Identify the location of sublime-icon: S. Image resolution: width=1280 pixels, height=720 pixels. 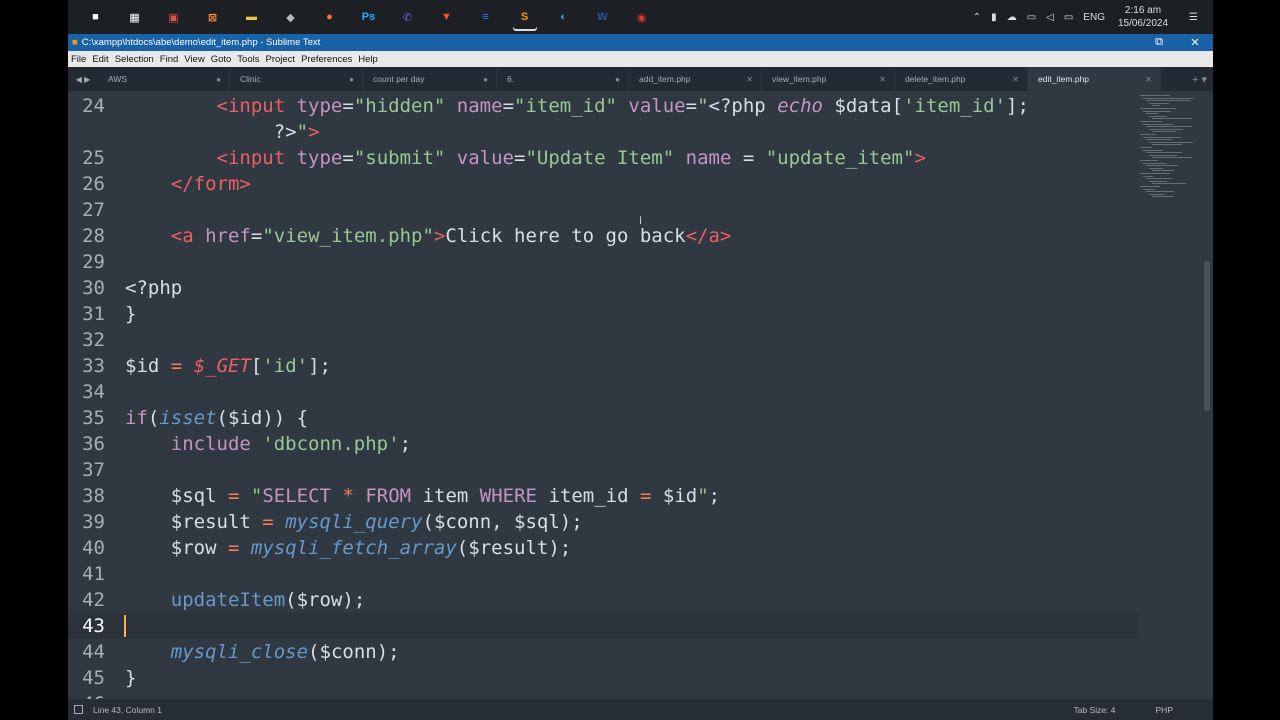
(525, 17).